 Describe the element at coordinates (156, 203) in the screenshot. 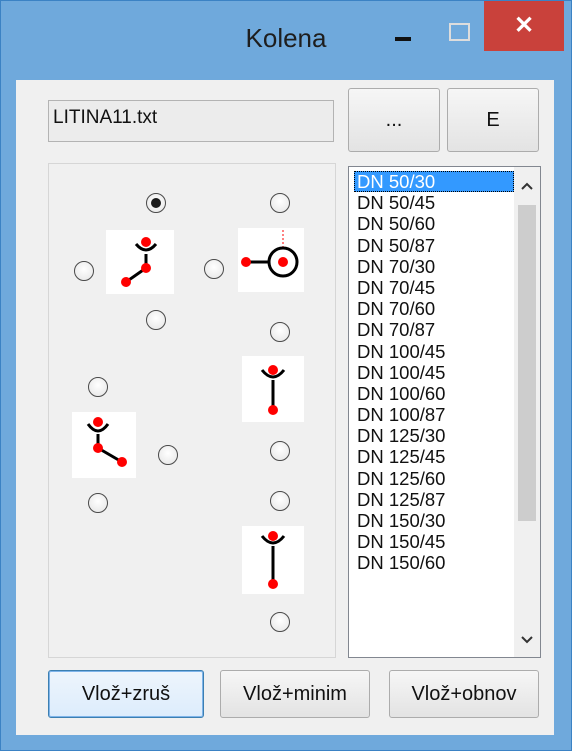

I see `radio-a-top` at that location.